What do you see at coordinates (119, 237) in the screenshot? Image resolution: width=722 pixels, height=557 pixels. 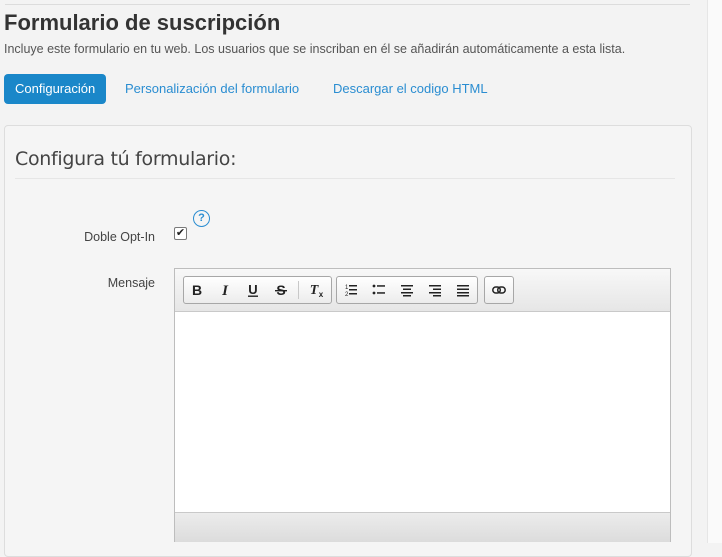 I see `double-opt-in-label: Doble Opt-In` at bounding box center [119, 237].